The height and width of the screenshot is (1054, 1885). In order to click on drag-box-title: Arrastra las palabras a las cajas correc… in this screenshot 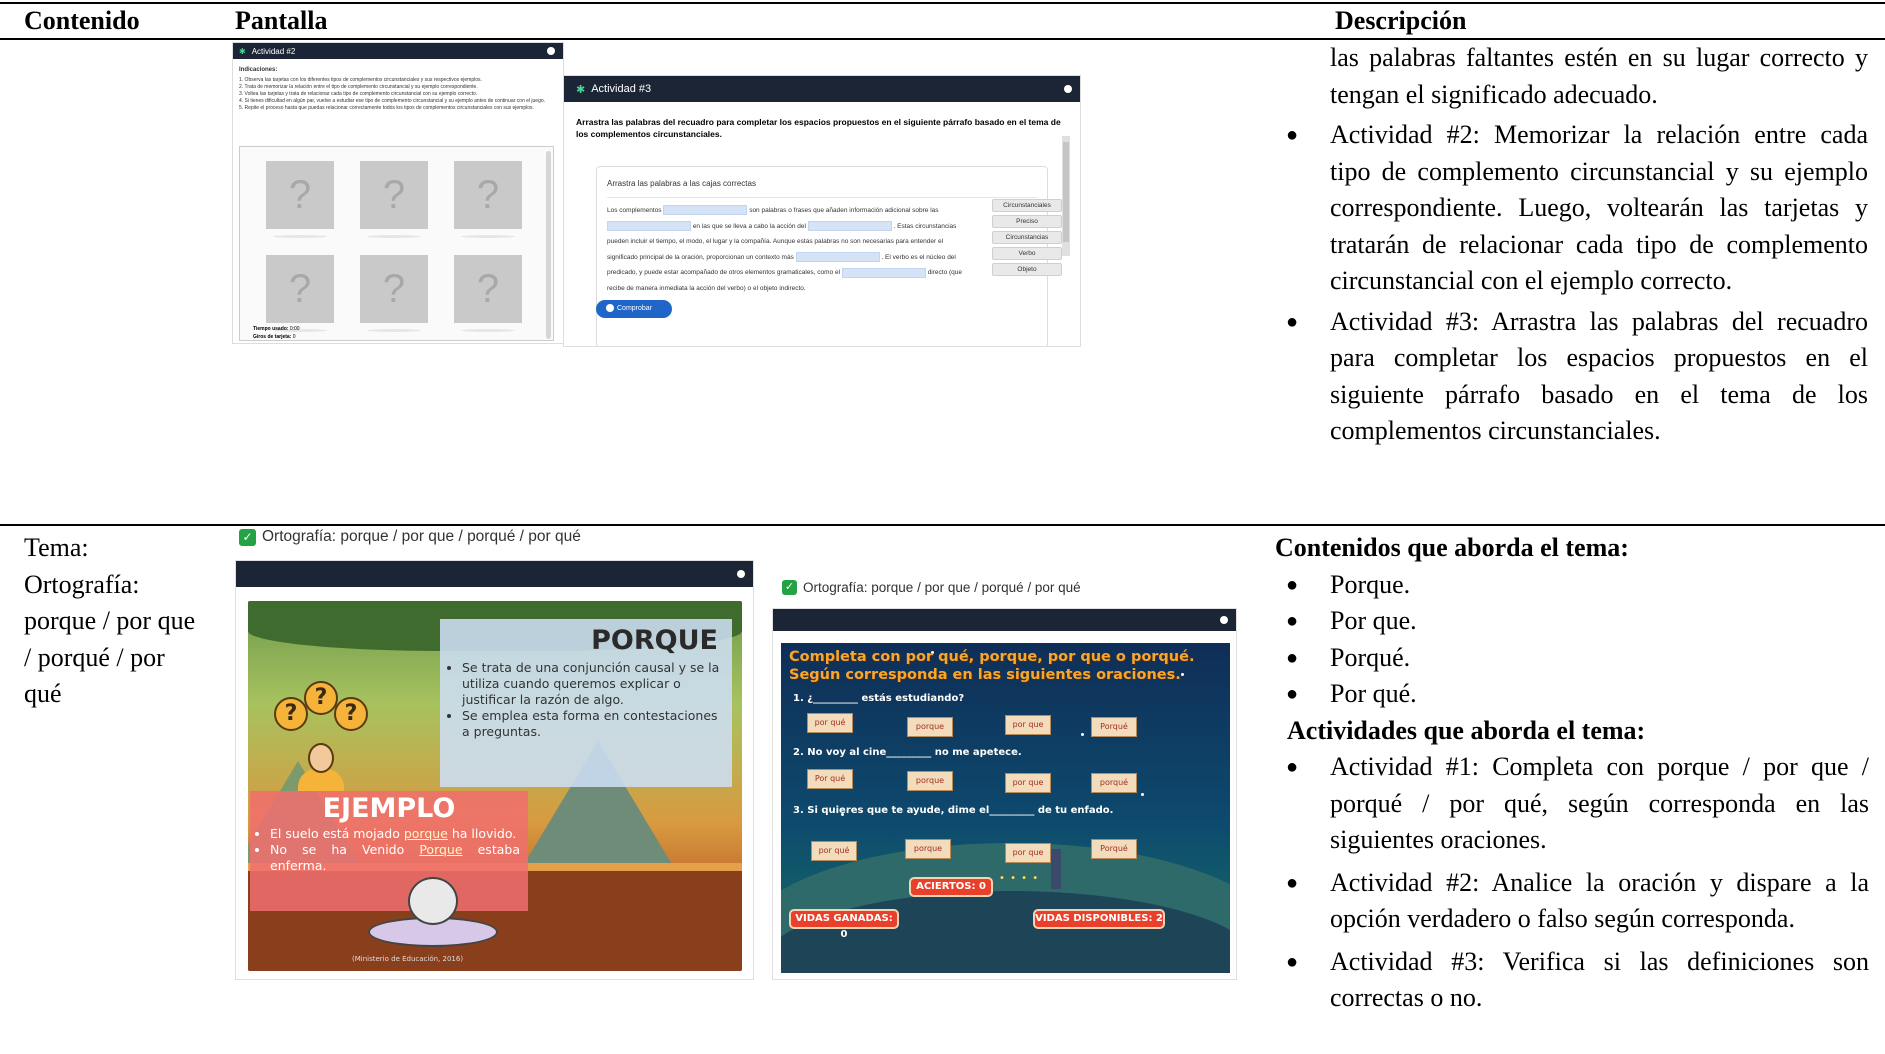, I will do `click(681, 183)`.